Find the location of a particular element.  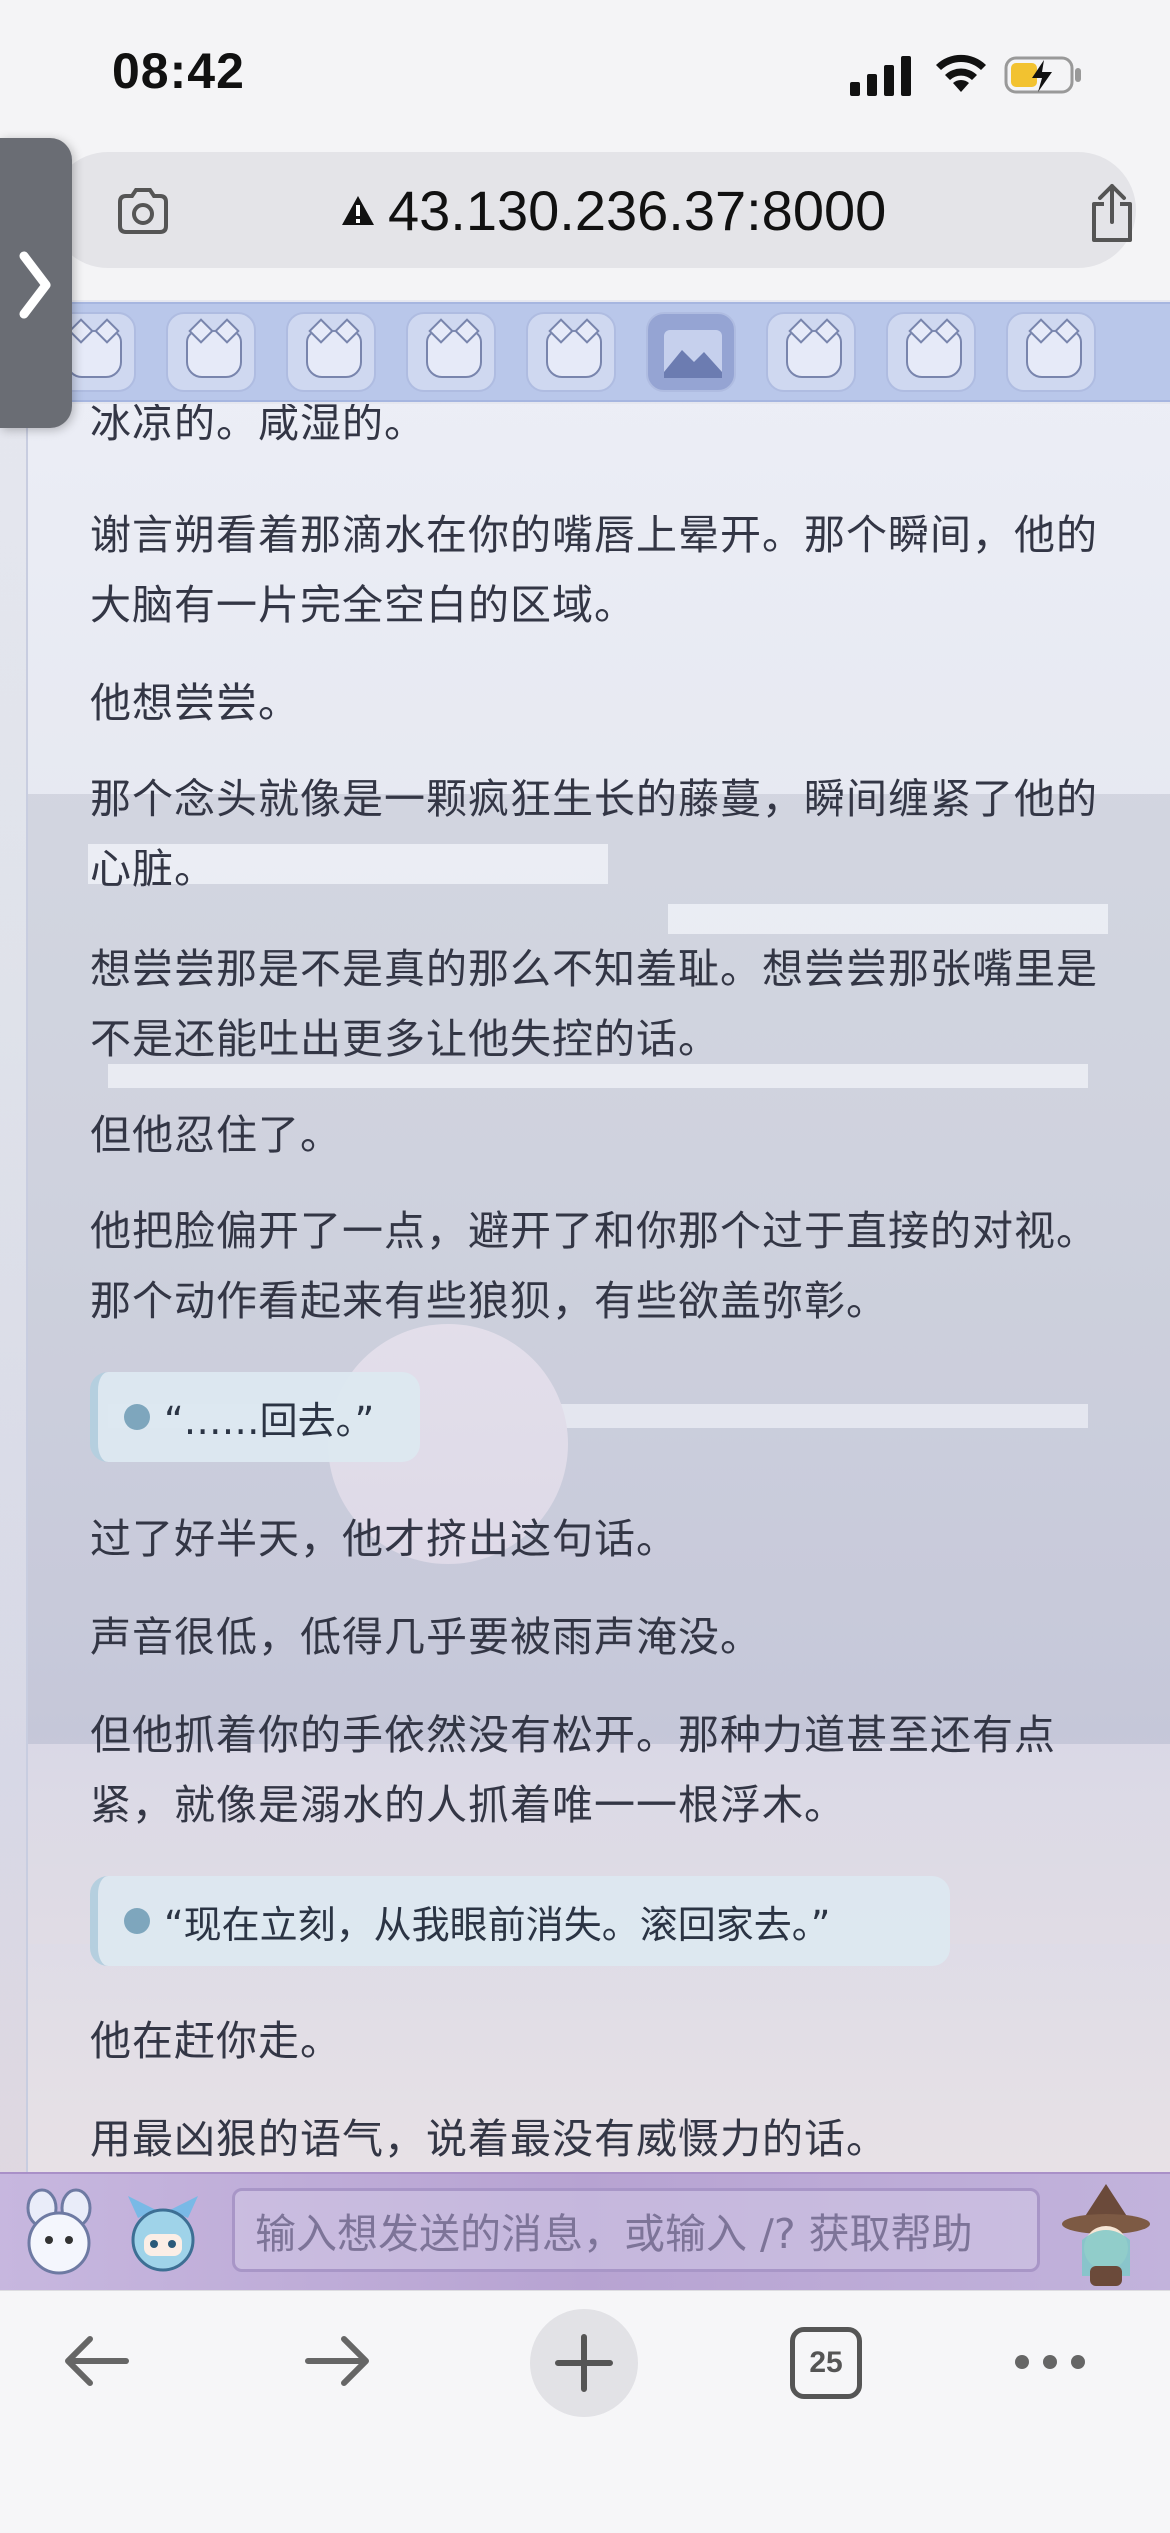

sticker-toolbar is located at coordinates (585, 352).